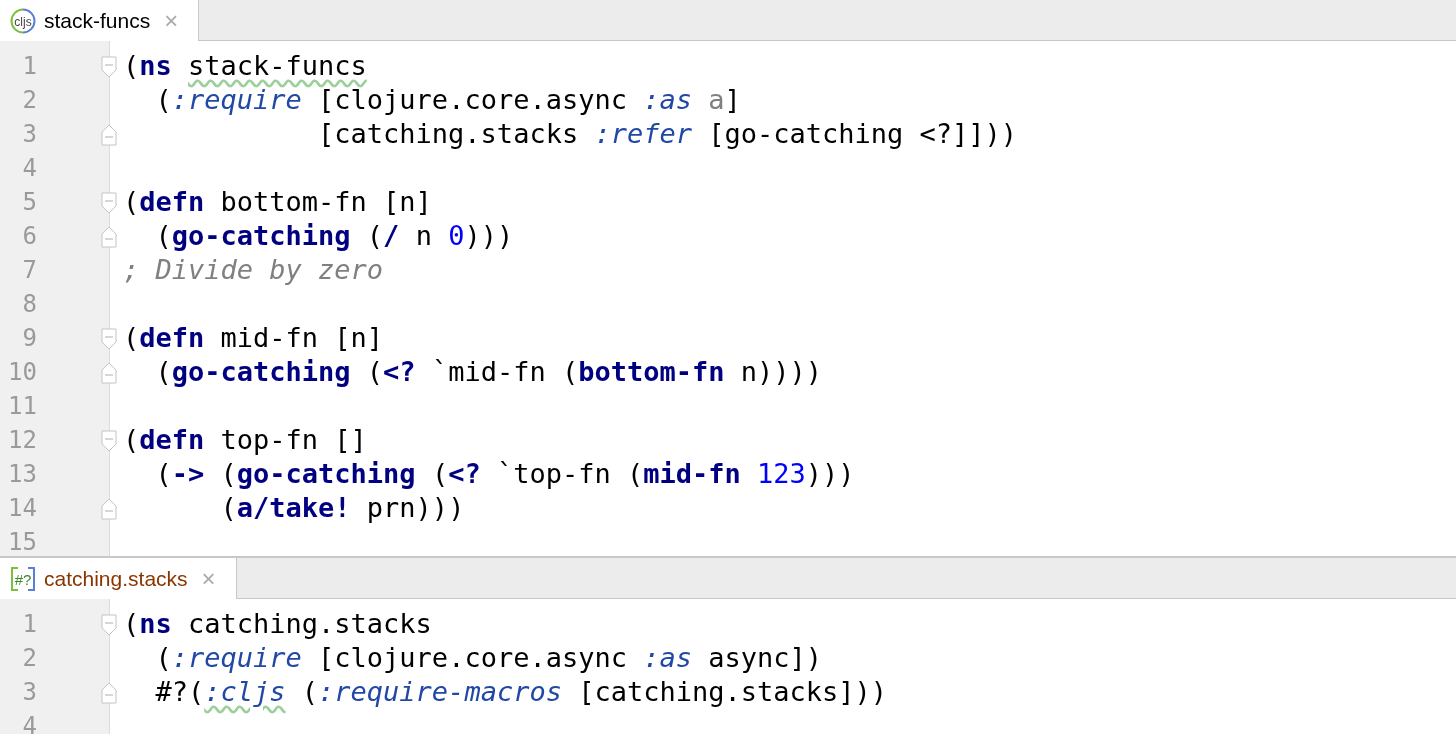 The width and height of the screenshot is (1456, 734). I want to click on editor-tab: cljs stack-funcs ×, so click(100, 20).